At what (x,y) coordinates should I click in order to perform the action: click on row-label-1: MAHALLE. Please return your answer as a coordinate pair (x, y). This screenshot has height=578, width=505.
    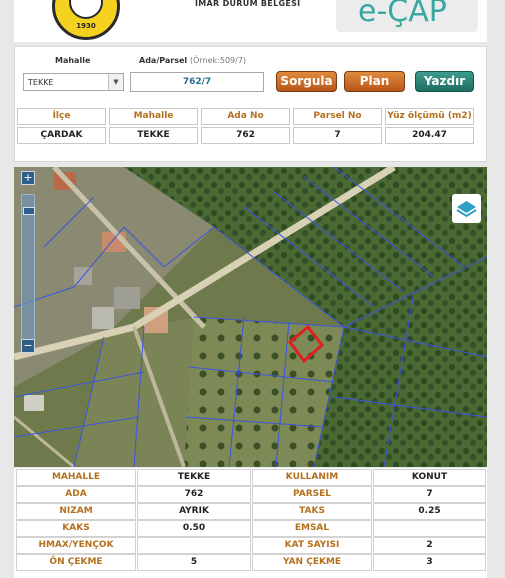
    Looking at the image, I should click on (76, 477).